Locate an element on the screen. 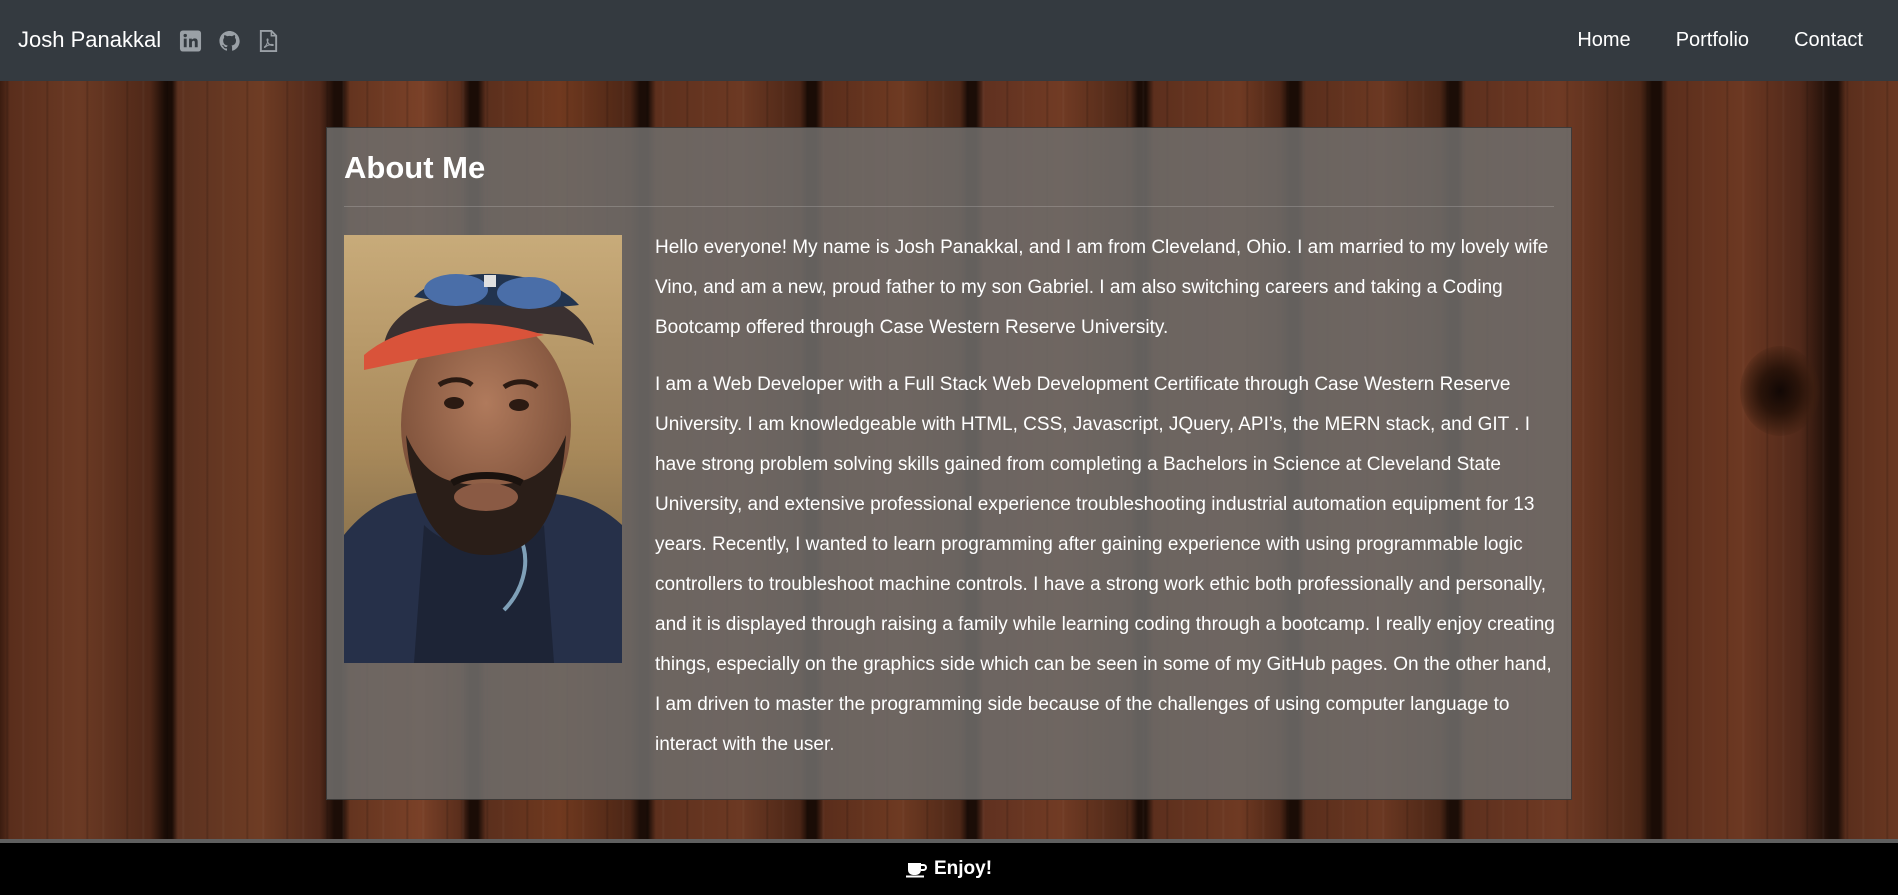 This screenshot has height=895, width=1898. footer-content: Enjoy! is located at coordinates (949, 869).